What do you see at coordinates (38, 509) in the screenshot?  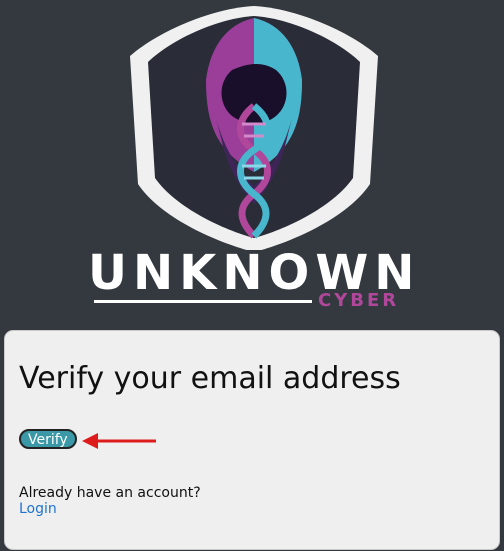 I see `login-link: Login` at bounding box center [38, 509].